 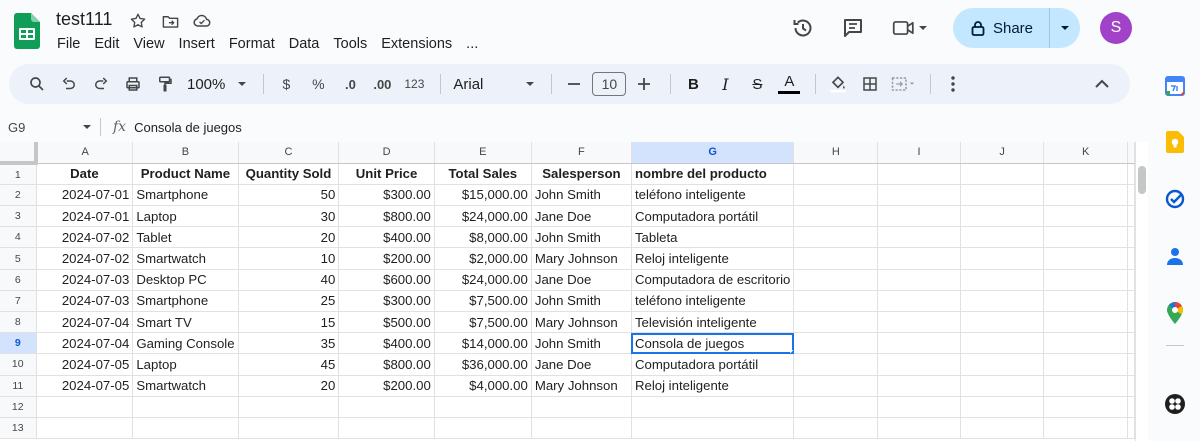 I want to click on borders-icon, so click(x=870, y=84).